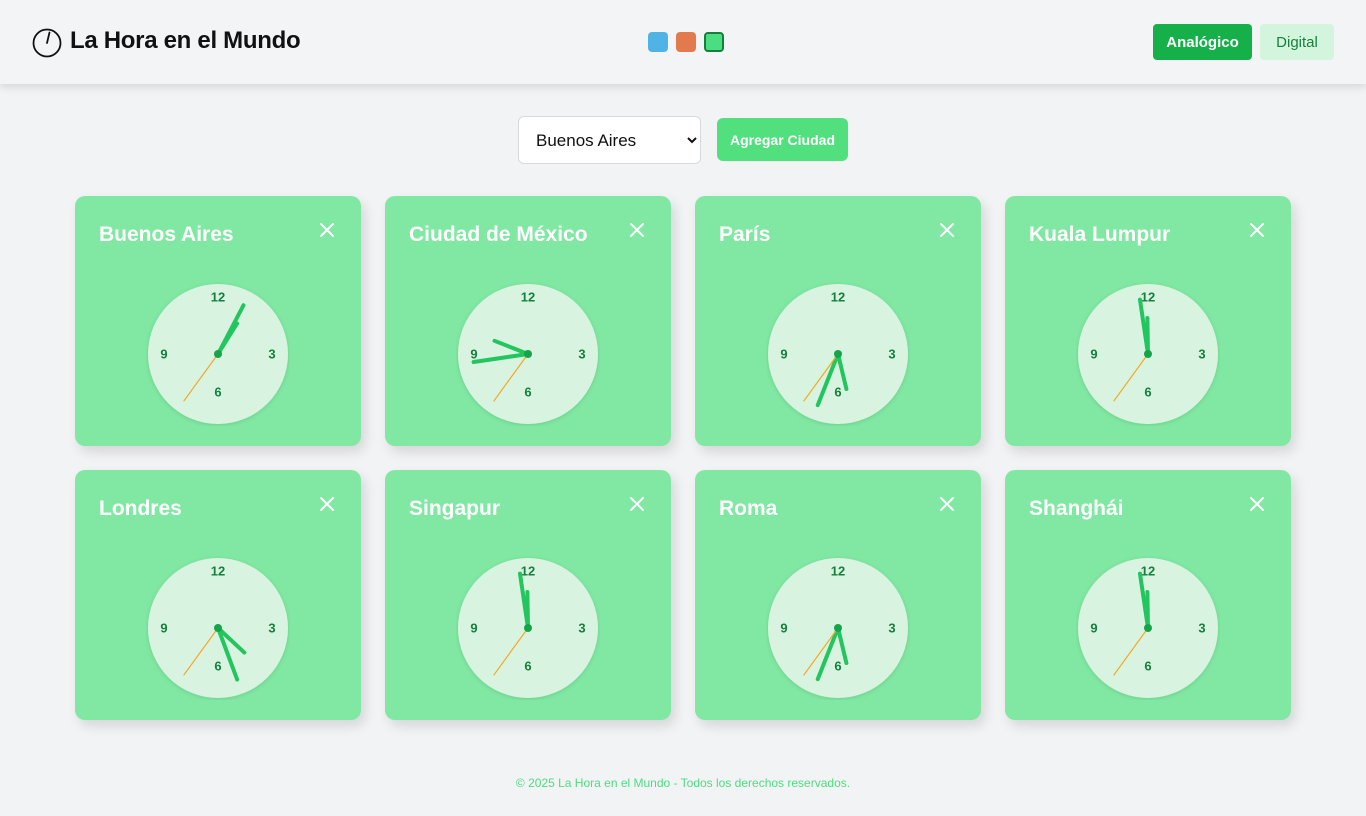 The width and height of the screenshot is (1366, 816). What do you see at coordinates (1076, 508) in the screenshot?
I see `city-name: Shanghái` at bounding box center [1076, 508].